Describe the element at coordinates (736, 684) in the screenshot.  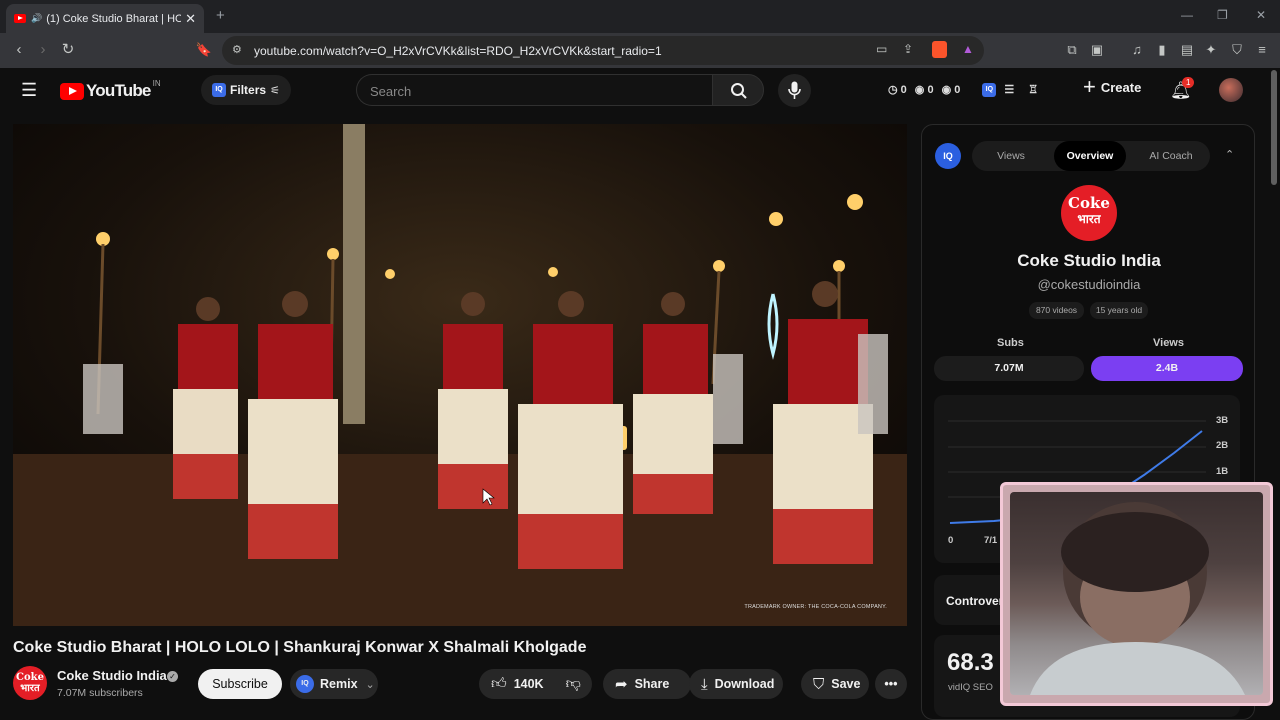
I see `download-button: ⤓ Download` at that location.